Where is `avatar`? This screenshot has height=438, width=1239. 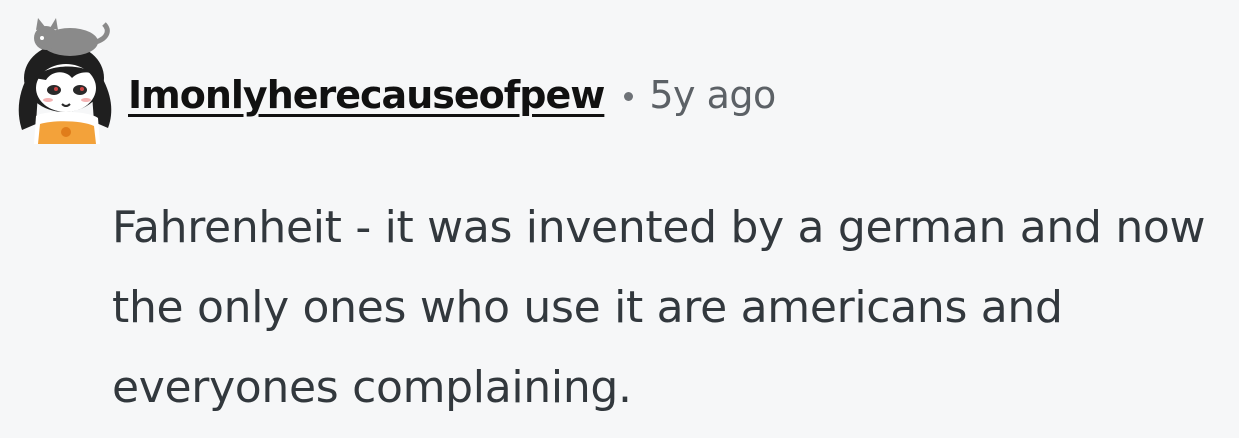
avatar is located at coordinates (64, 78).